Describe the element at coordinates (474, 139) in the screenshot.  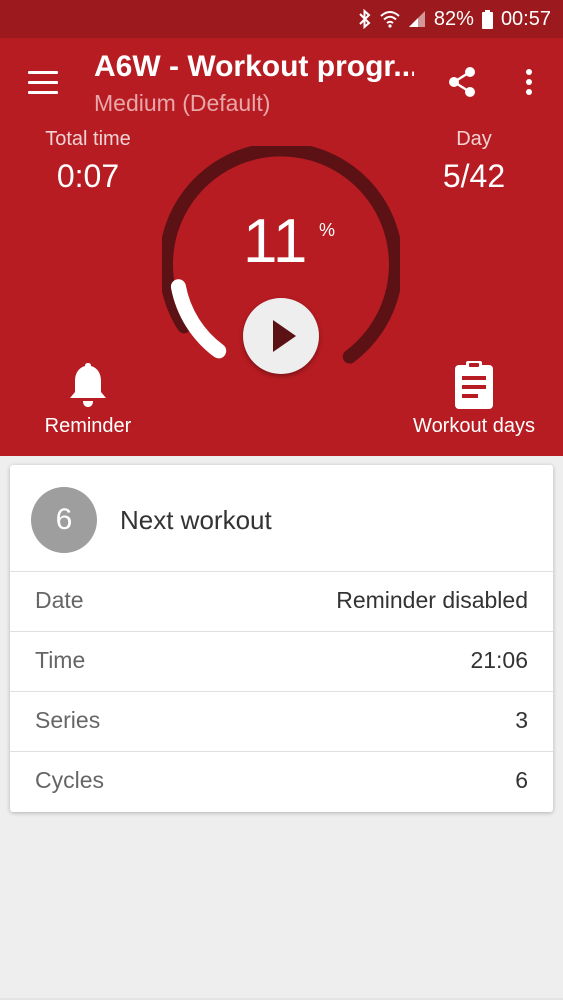
I see `day-label: Day` at that location.